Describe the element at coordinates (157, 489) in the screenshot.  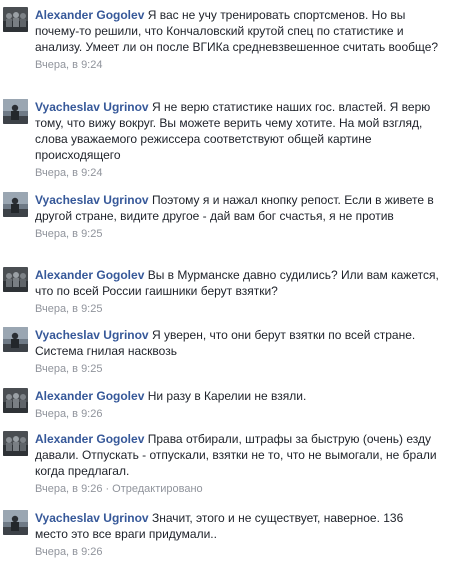
I see `edited-label: Отредактировано` at that location.